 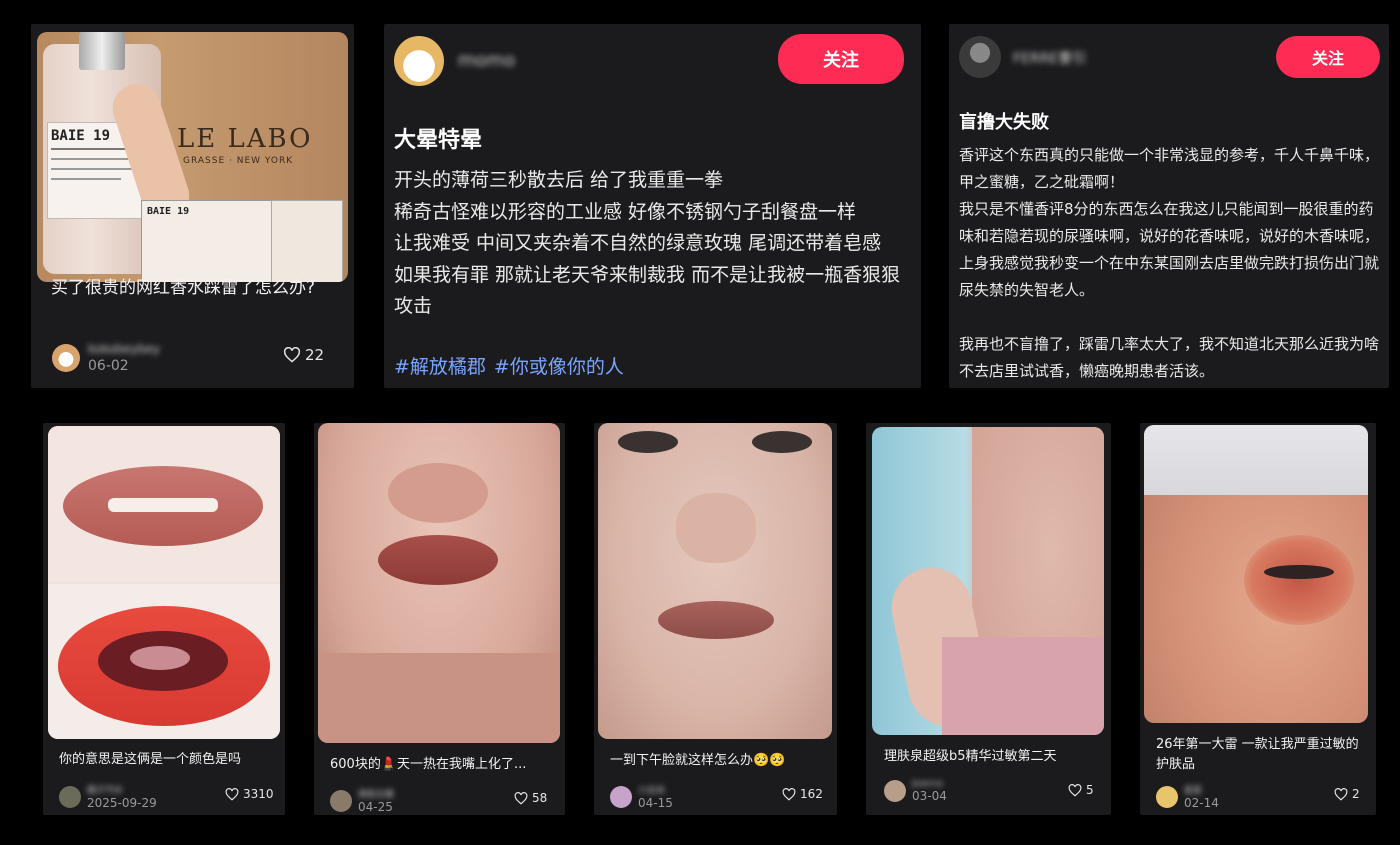 What do you see at coordinates (717, 761) in the screenshot?
I see `post-title: 一到下午脸就这样怎么办🥺🥺` at bounding box center [717, 761].